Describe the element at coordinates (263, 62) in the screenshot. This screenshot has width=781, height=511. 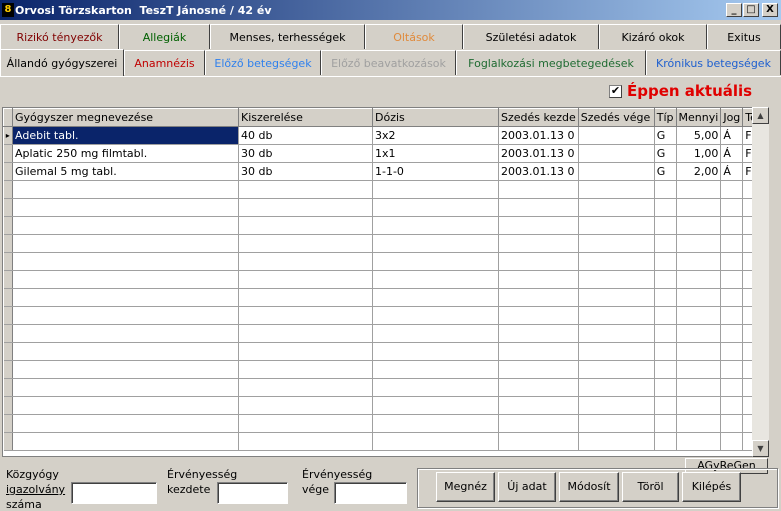
I see `tab-elozo-betegsegek: Előző betegségek` at that location.